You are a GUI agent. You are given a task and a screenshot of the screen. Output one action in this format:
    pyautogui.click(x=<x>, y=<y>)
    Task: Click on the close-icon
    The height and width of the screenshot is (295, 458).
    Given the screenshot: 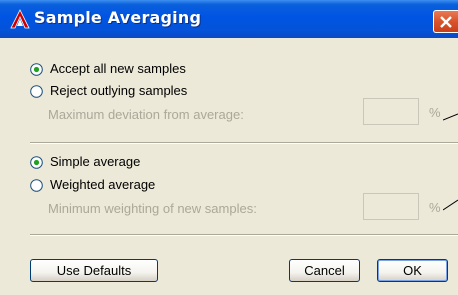 What is the action you would take?
    pyautogui.click(x=446, y=22)
    